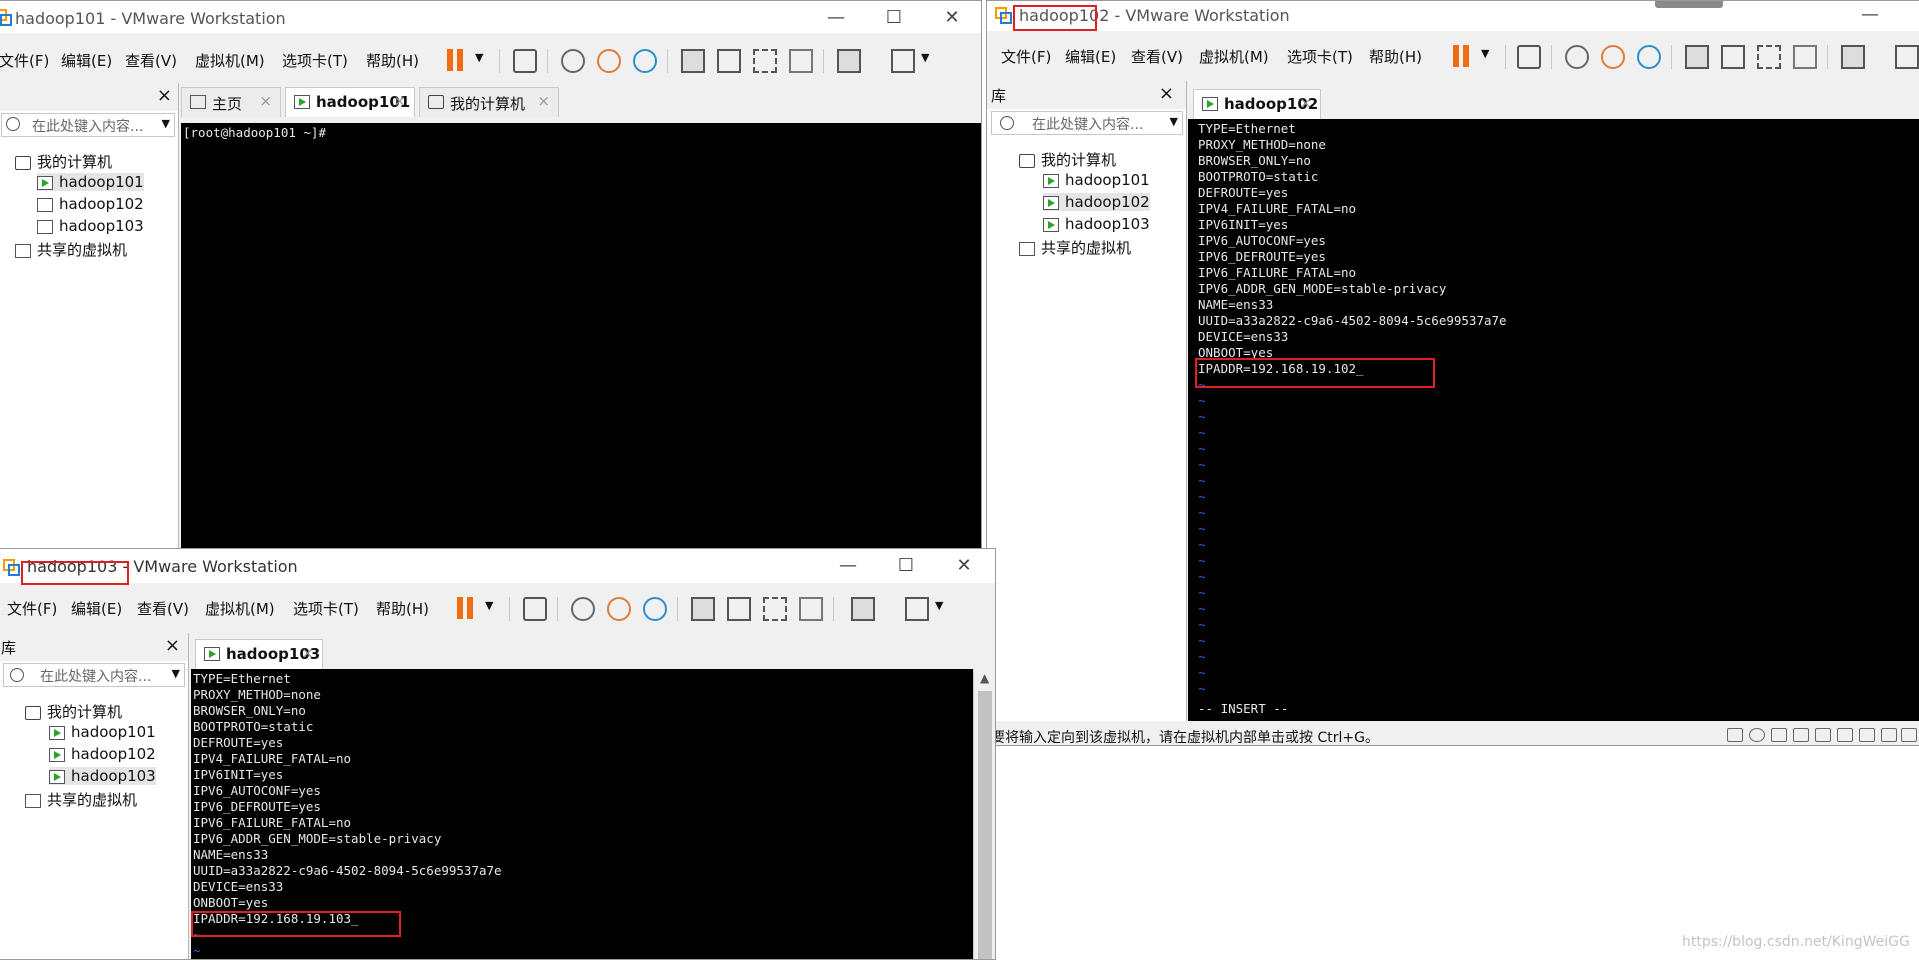 The height and width of the screenshot is (960, 1919). Describe the element at coordinates (1257, 104) in the screenshot. I see `tab-hadoop102: hadoop102 ×` at that location.